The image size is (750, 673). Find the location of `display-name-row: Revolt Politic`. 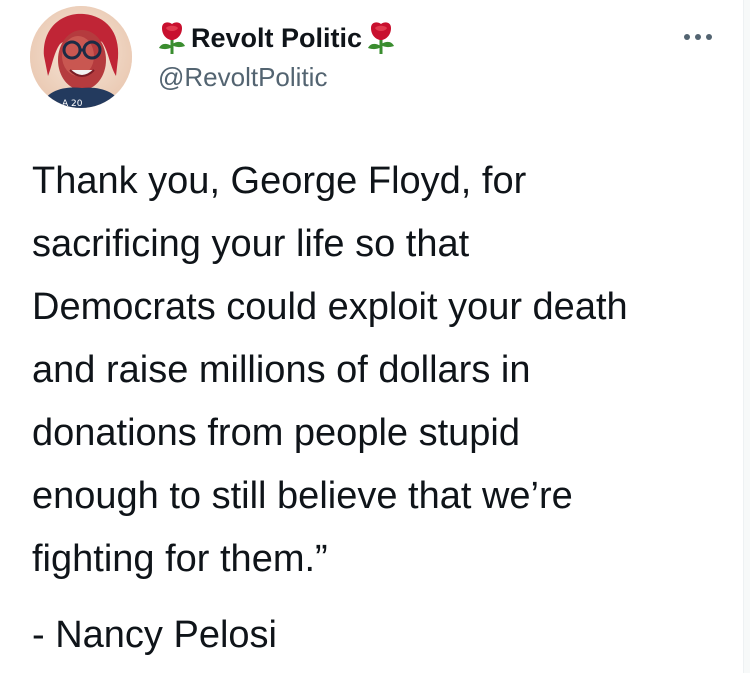

display-name-row: Revolt Politic is located at coordinates (276, 38).